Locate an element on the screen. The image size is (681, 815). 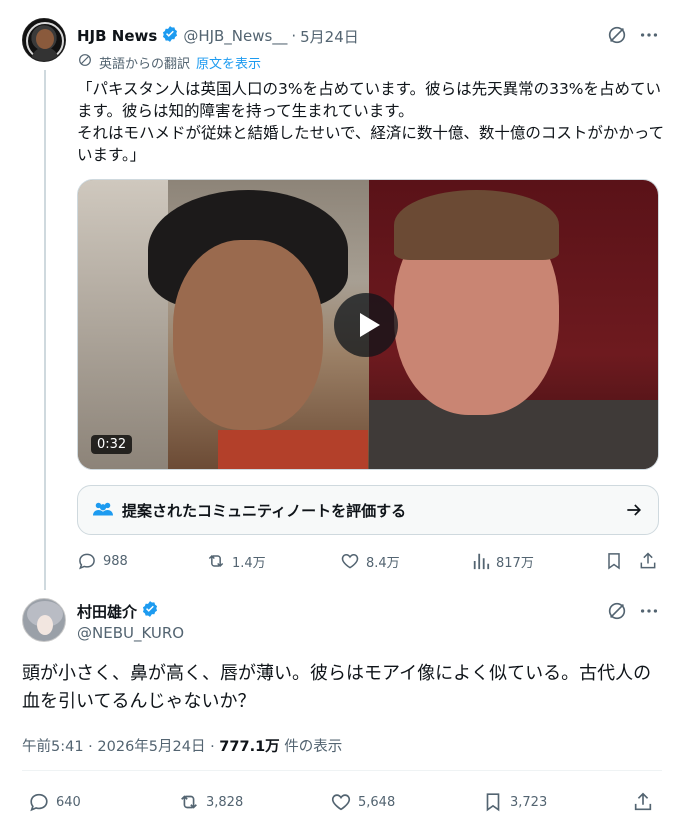
reply-share-button is located at coordinates (643, 802).